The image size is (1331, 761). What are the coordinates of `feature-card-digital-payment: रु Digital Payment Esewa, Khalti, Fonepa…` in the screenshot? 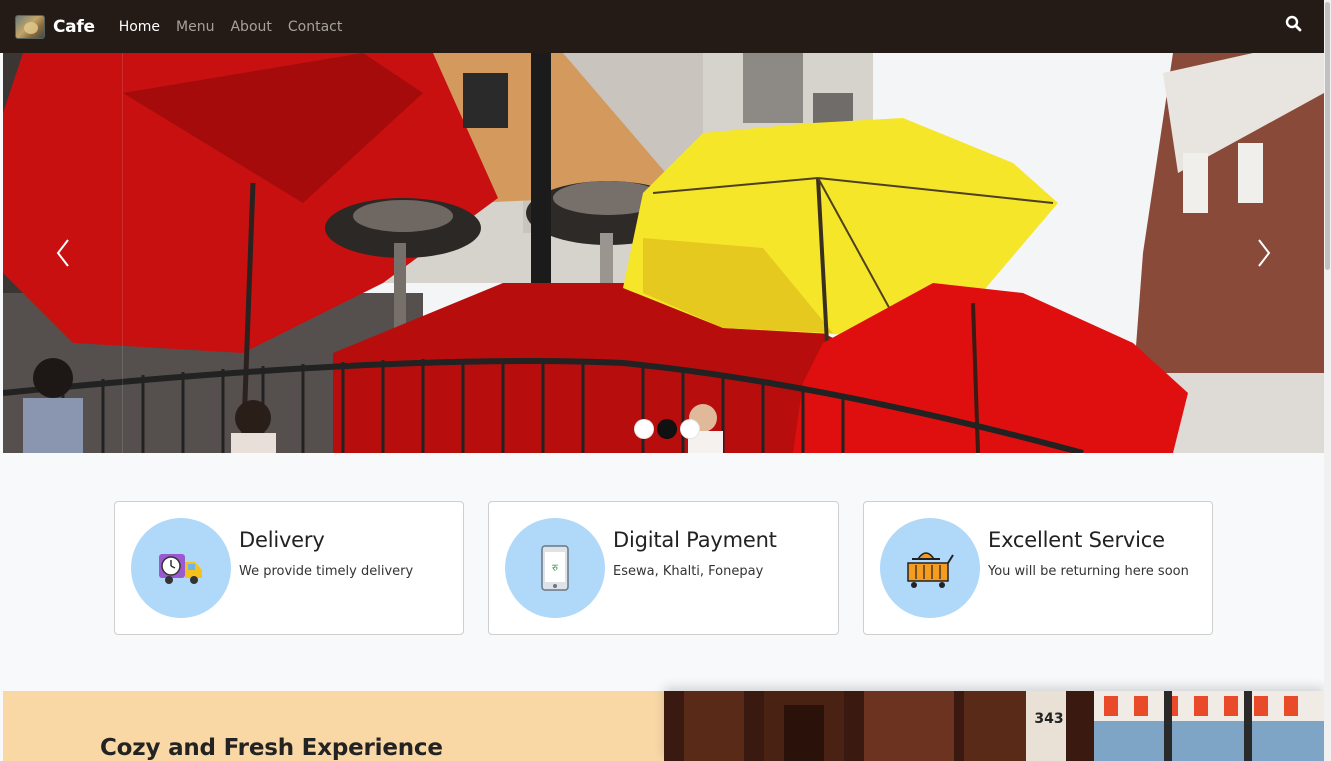 It's located at (663, 568).